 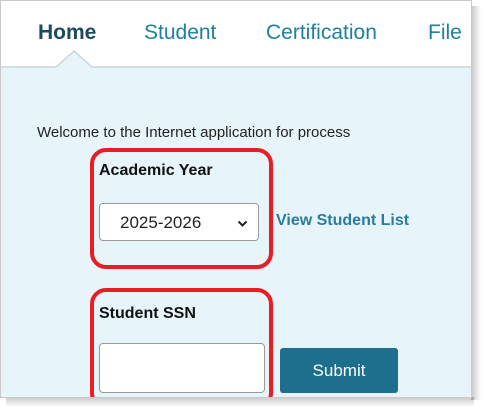 I want to click on window-shadow-bottom, so click(x=240, y=402).